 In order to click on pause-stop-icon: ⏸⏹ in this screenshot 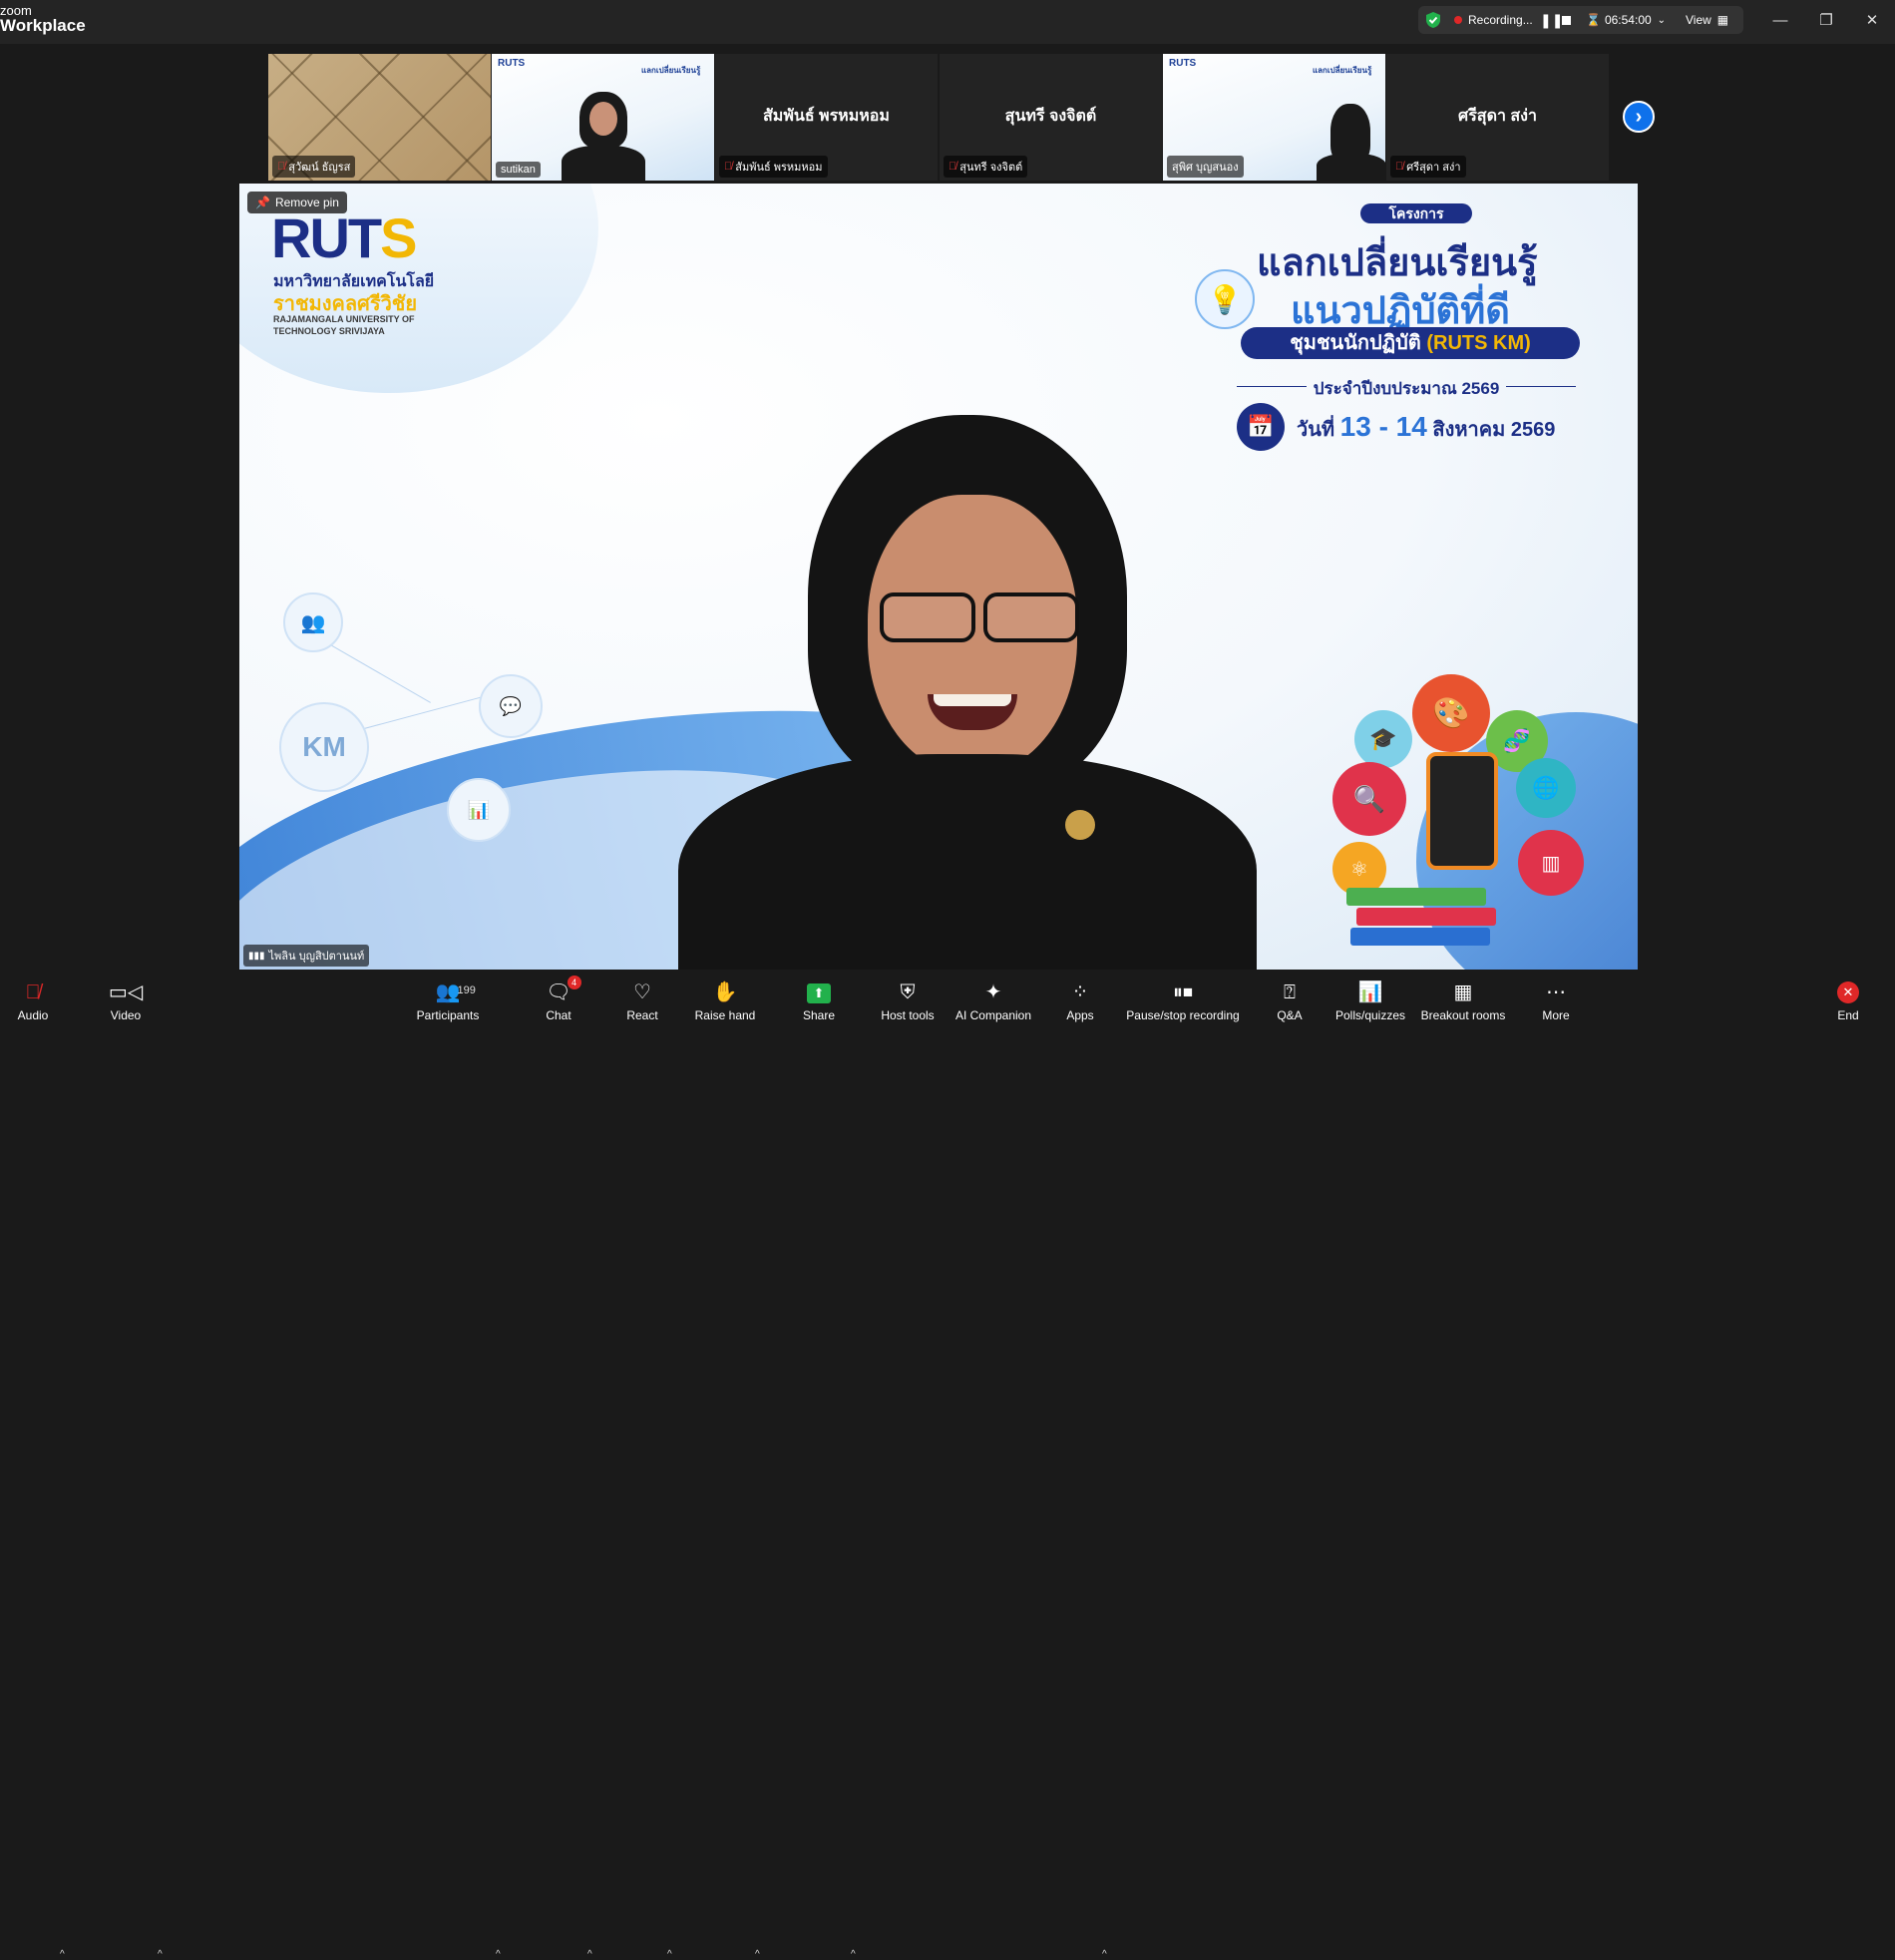, I will do `click(1183, 992)`.